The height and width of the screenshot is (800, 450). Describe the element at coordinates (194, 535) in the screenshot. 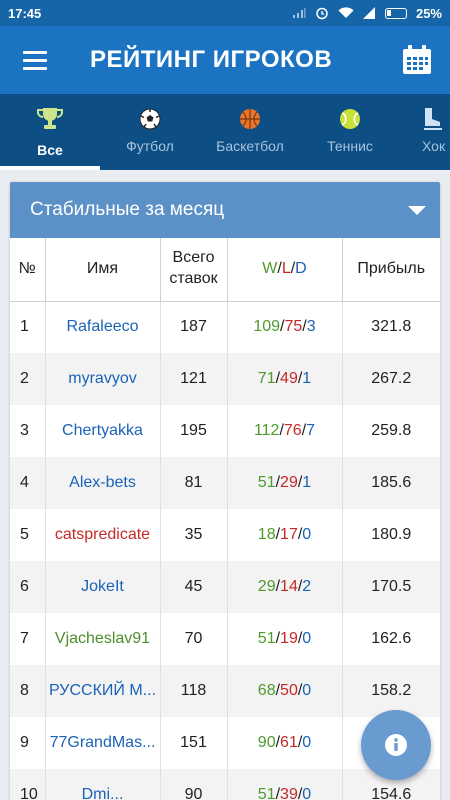

I see `total-bets-cell: 35` at that location.